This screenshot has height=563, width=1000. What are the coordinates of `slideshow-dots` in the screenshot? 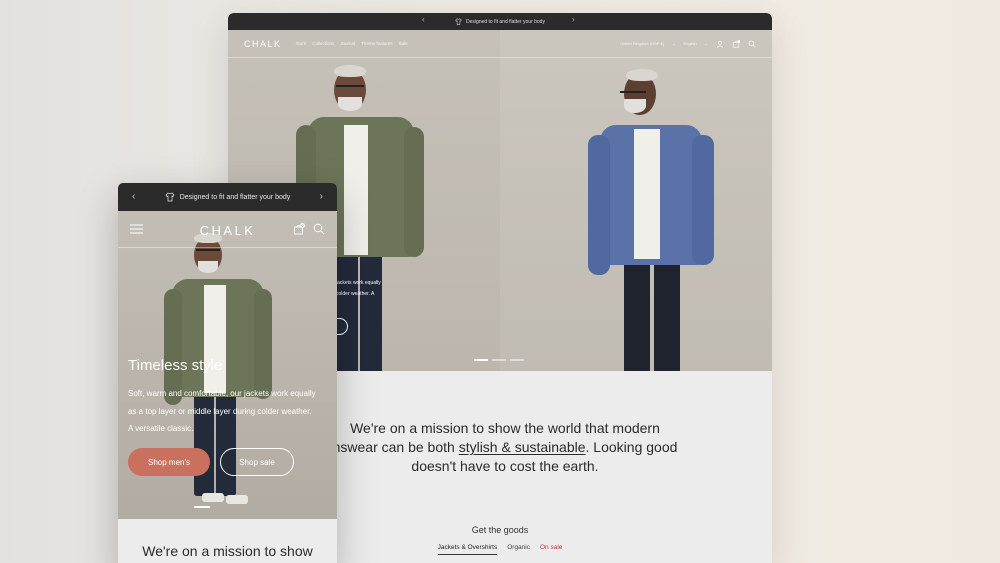 It's located at (499, 360).